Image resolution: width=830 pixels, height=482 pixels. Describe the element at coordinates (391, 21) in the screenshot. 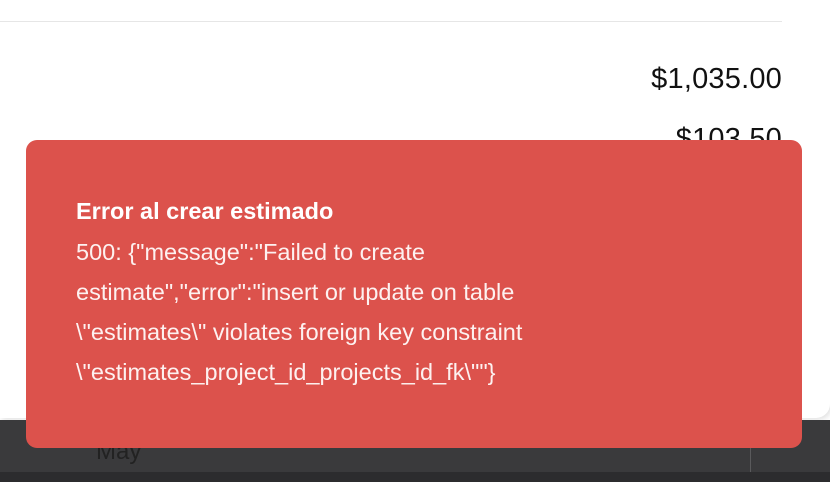

I see `divider` at that location.